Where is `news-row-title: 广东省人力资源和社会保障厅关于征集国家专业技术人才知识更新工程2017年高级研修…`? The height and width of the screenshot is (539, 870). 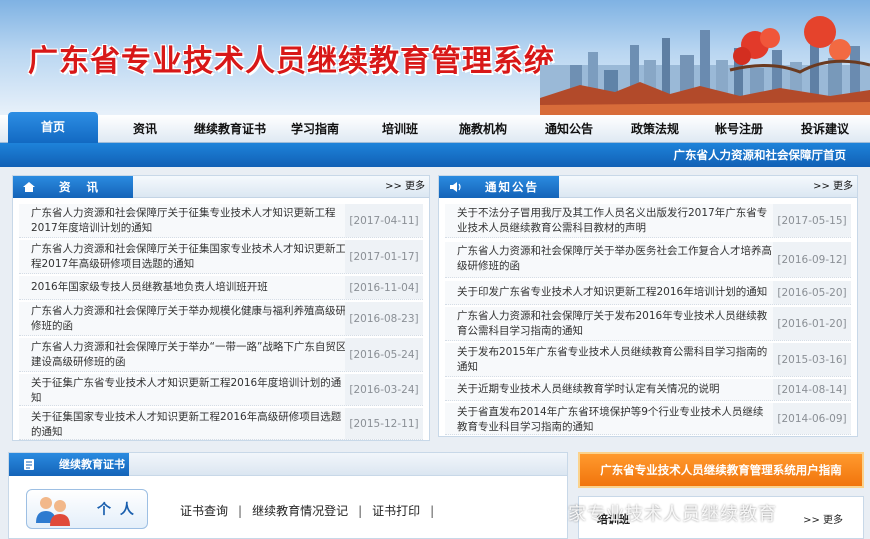
news-row-title: 广东省人力资源和社会保障厅关于征集国家专业技术人才知识更新工程2017年高级研修… is located at coordinates (189, 257).